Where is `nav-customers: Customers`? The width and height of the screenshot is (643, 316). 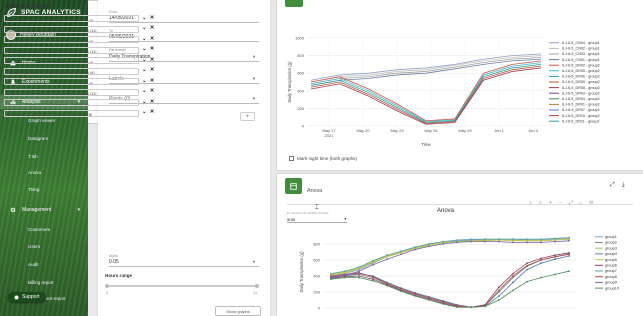 nav-customers: Customers is located at coordinates (39, 229).